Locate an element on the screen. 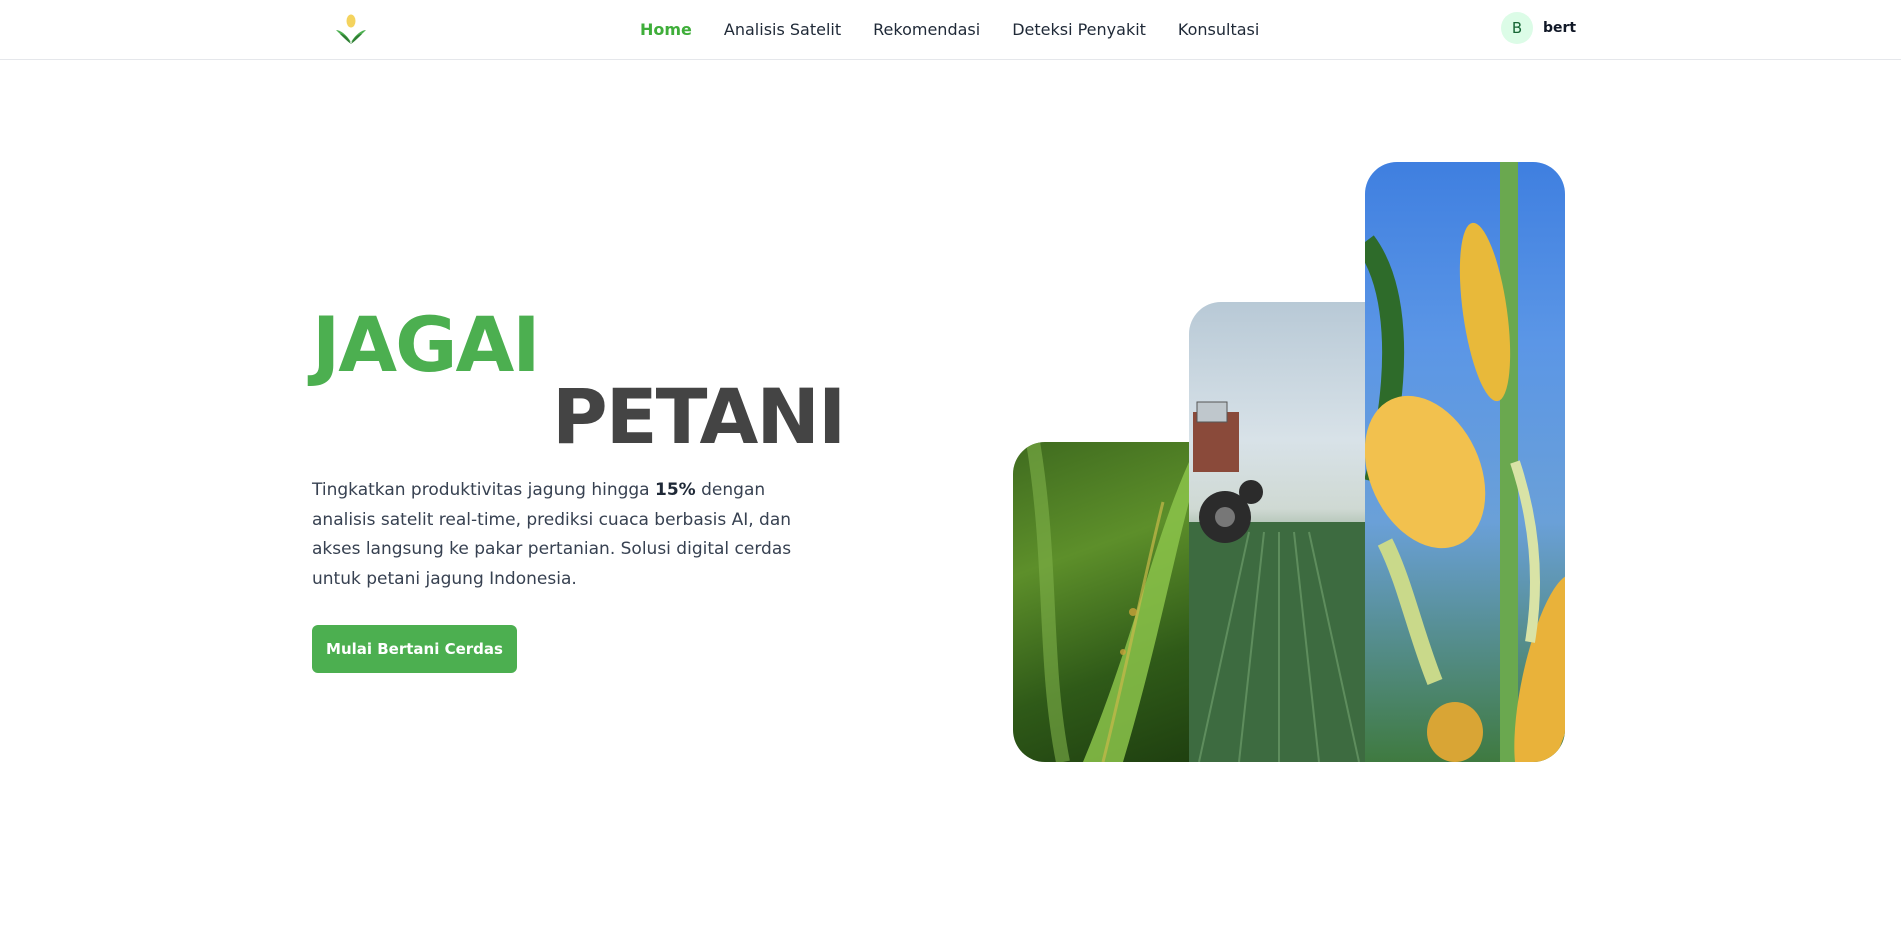 Image resolution: width=1901 pixels, height=936 pixels. description-text: Tingkatkan produktivitas jagung hingga is located at coordinates (484, 490).